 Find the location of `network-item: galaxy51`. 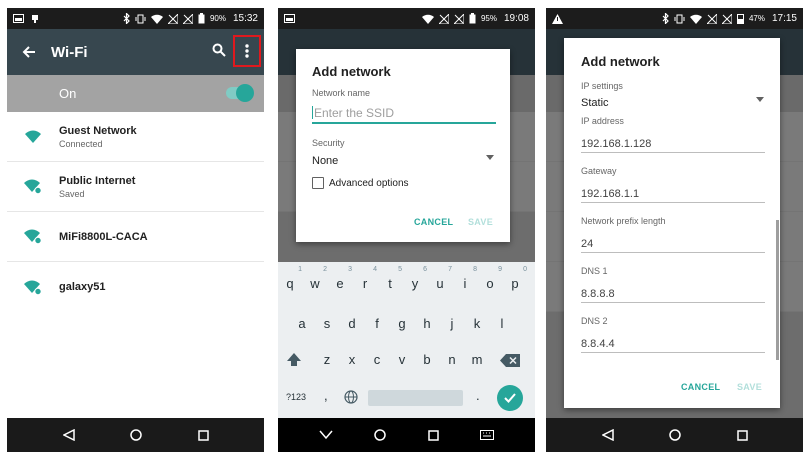

network-item: galaxy51 is located at coordinates (135, 287).